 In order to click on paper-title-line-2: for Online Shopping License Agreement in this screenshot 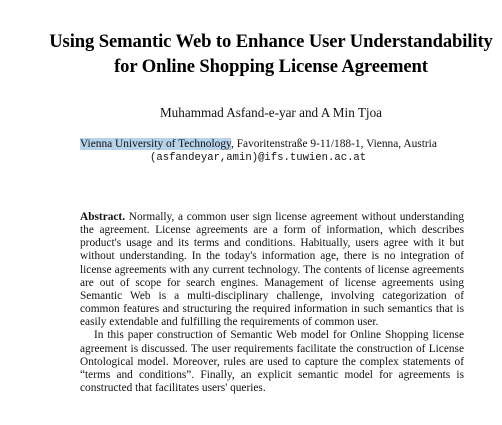, I will do `click(271, 66)`.